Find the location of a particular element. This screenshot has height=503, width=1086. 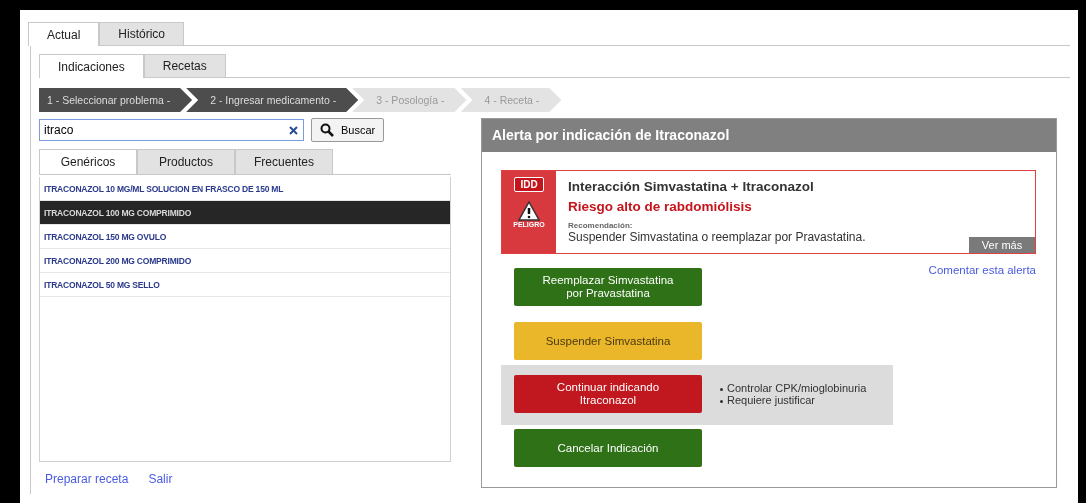

note-item: Controlar CPK/mioglobinuria is located at coordinates (793, 388).